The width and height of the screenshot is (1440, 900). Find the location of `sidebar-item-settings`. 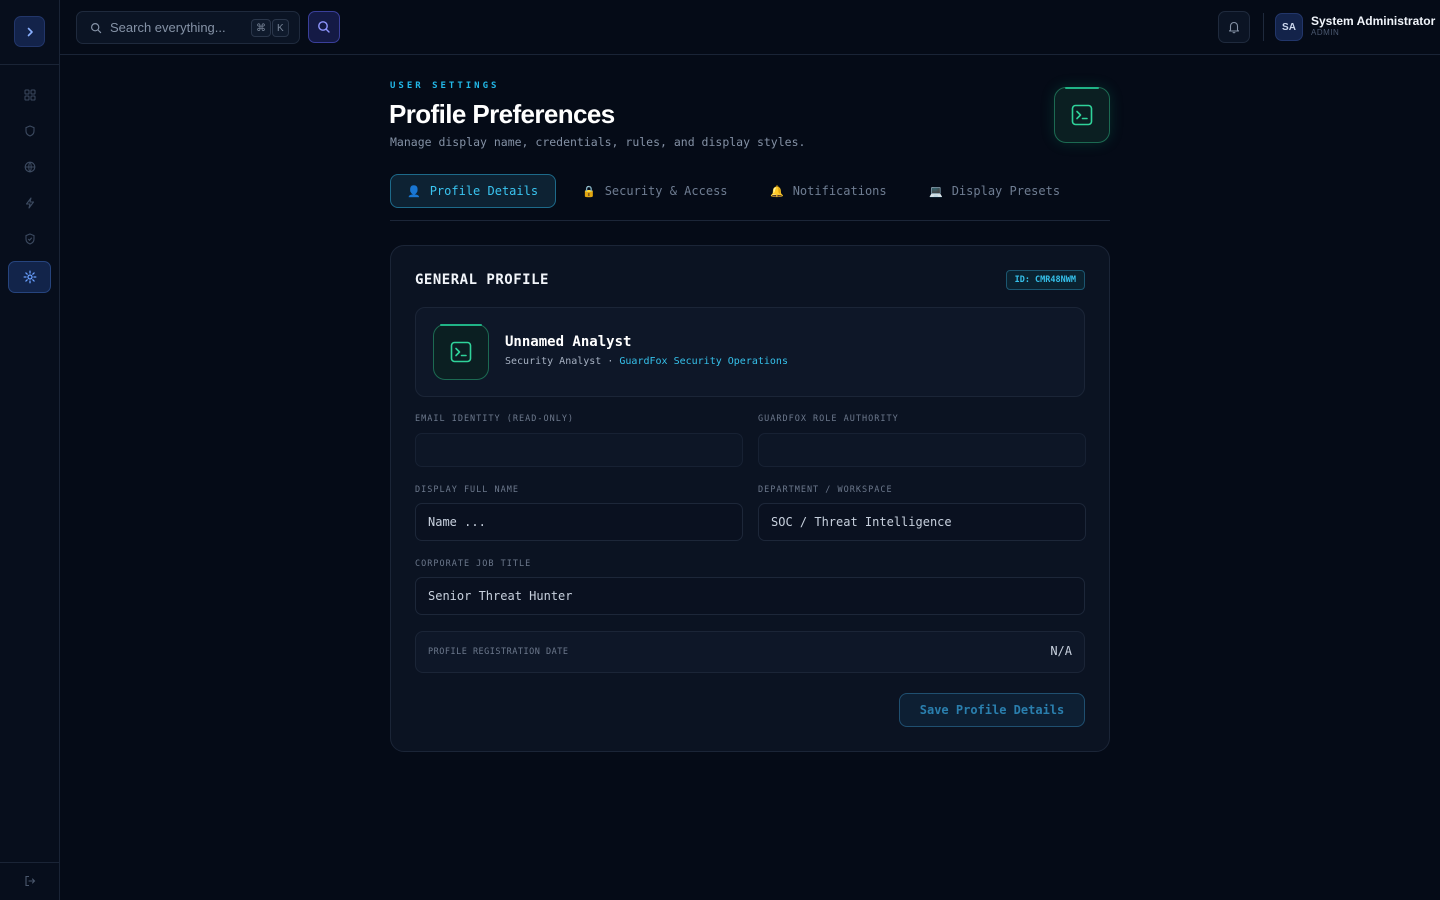

sidebar-item-settings is located at coordinates (29, 277).